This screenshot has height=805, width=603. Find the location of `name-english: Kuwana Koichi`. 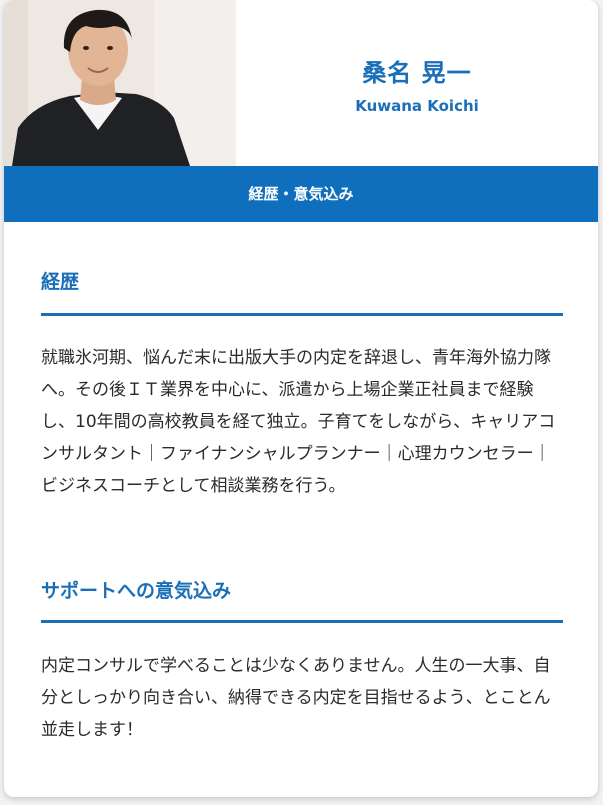

name-english: Kuwana Koichi is located at coordinates (417, 106).